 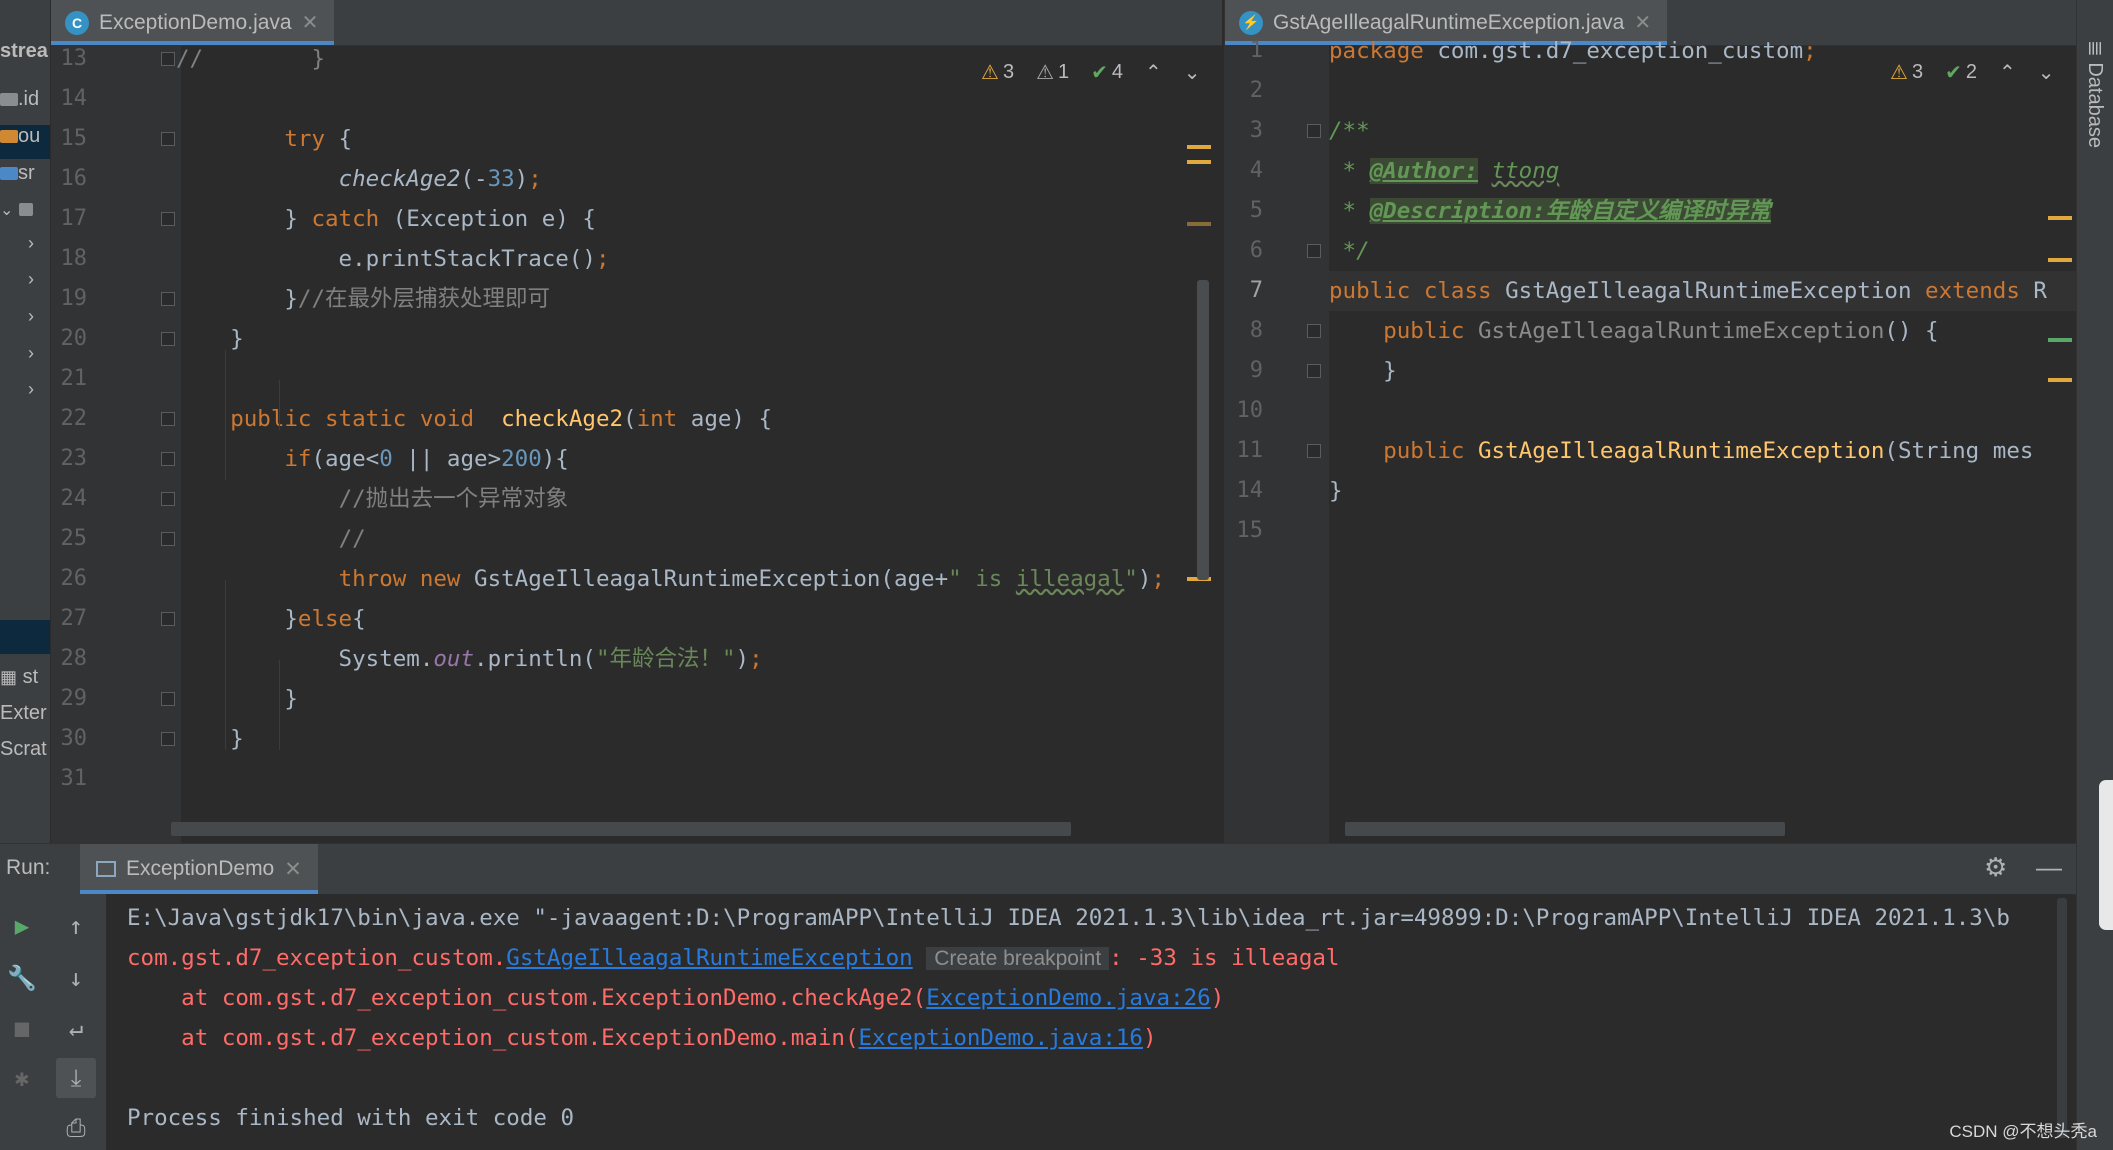 I want to click on project-panel: strea .id ou sr ⌄ › › › › › ▦ st Exter Scrat, so click(x=25, y=421).